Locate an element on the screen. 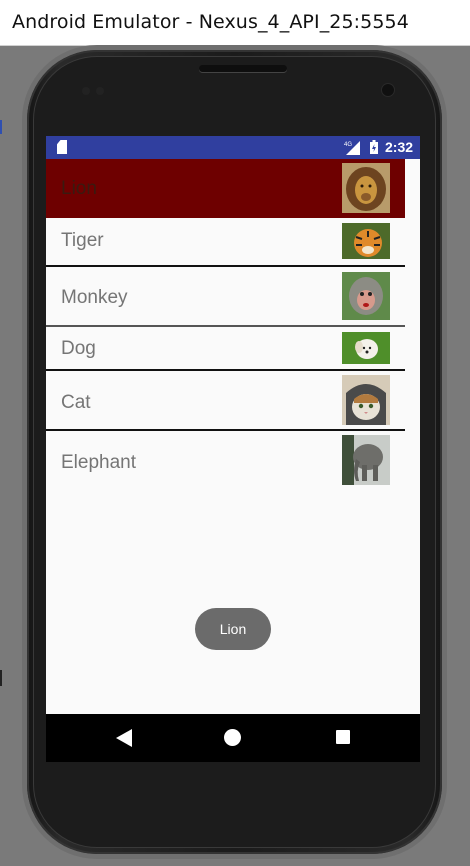 This screenshot has height=866, width=470. cat-photo-icon is located at coordinates (366, 400).